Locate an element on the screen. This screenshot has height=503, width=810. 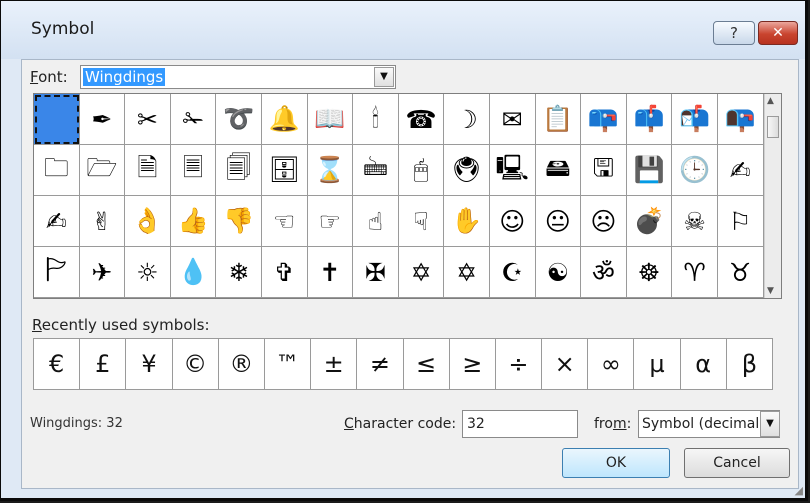
symbol-cell: ✝ is located at coordinates (330, 272).